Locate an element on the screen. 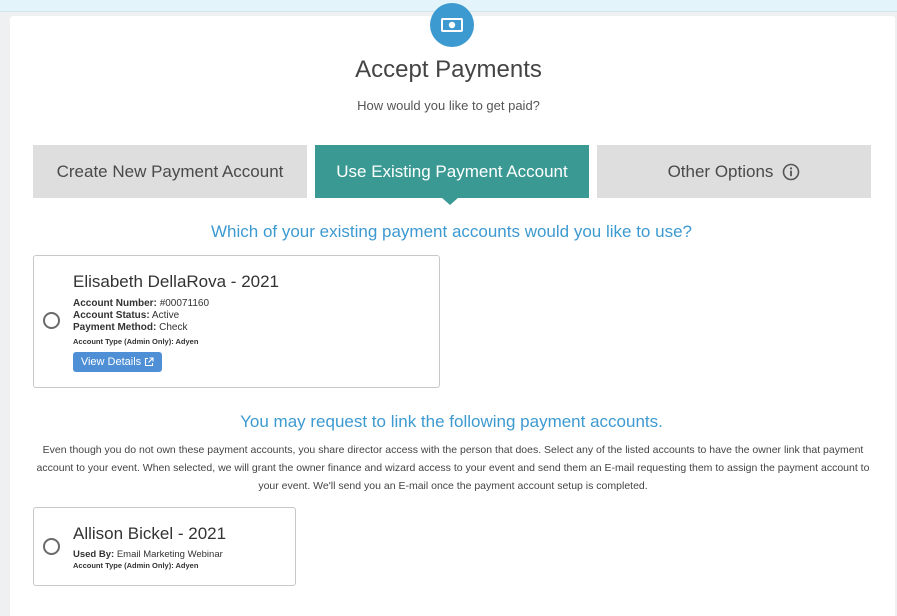 This screenshot has height=616, width=897. account-number-label: Account Number: is located at coordinates (115, 303).